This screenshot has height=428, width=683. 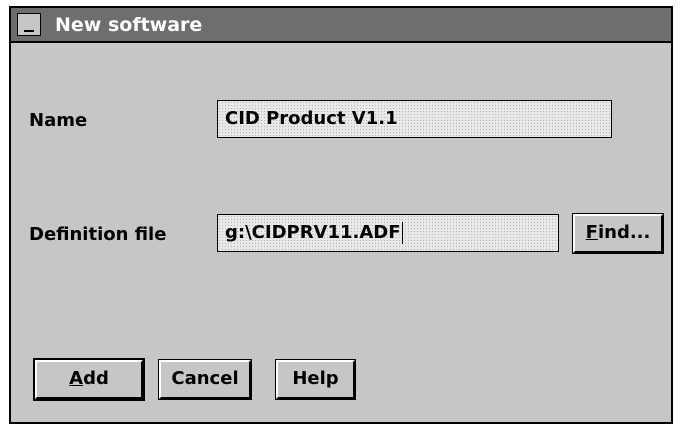 What do you see at coordinates (341, 25) in the screenshot?
I see `title-bar: New software` at bounding box center [341, 25].